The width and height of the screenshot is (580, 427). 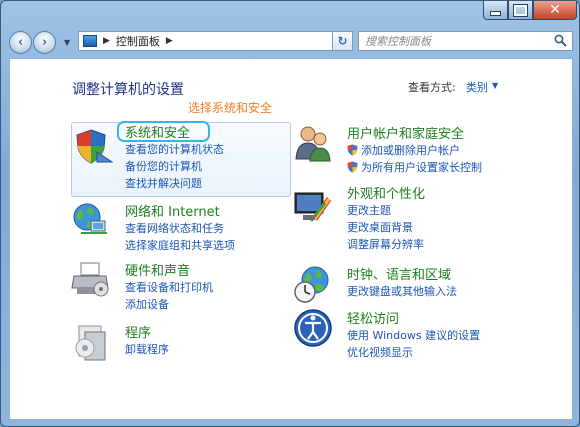 I want to click on security-shield-icon, so click(x=95, y=146).